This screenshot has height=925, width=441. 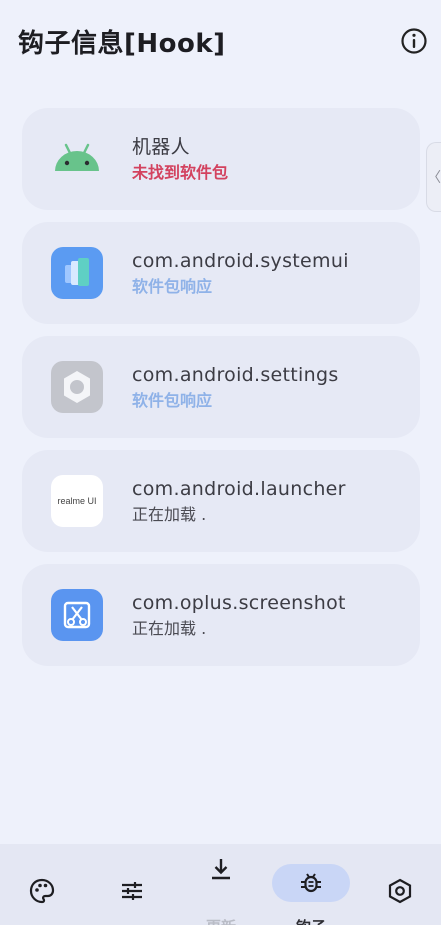 I want to click on hexagon-settings-icon, so click(x=400, y=891).